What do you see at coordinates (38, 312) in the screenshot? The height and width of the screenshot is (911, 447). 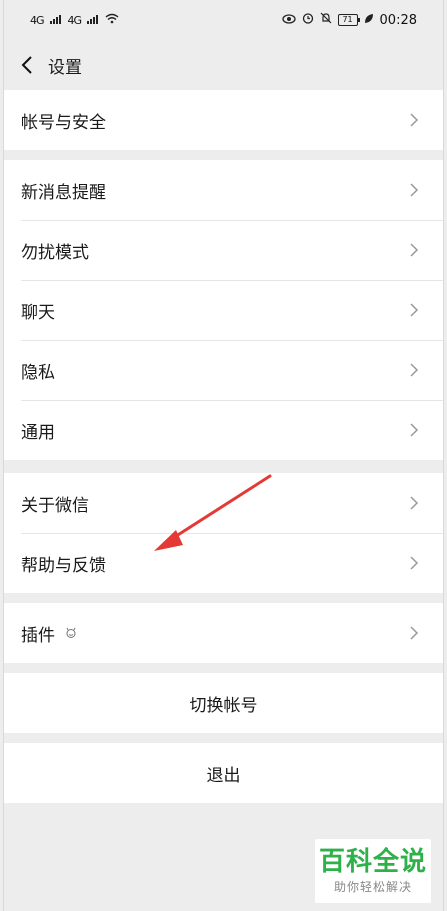 I see `settings-item-label: 聊天` at bounding box center [38, 312].